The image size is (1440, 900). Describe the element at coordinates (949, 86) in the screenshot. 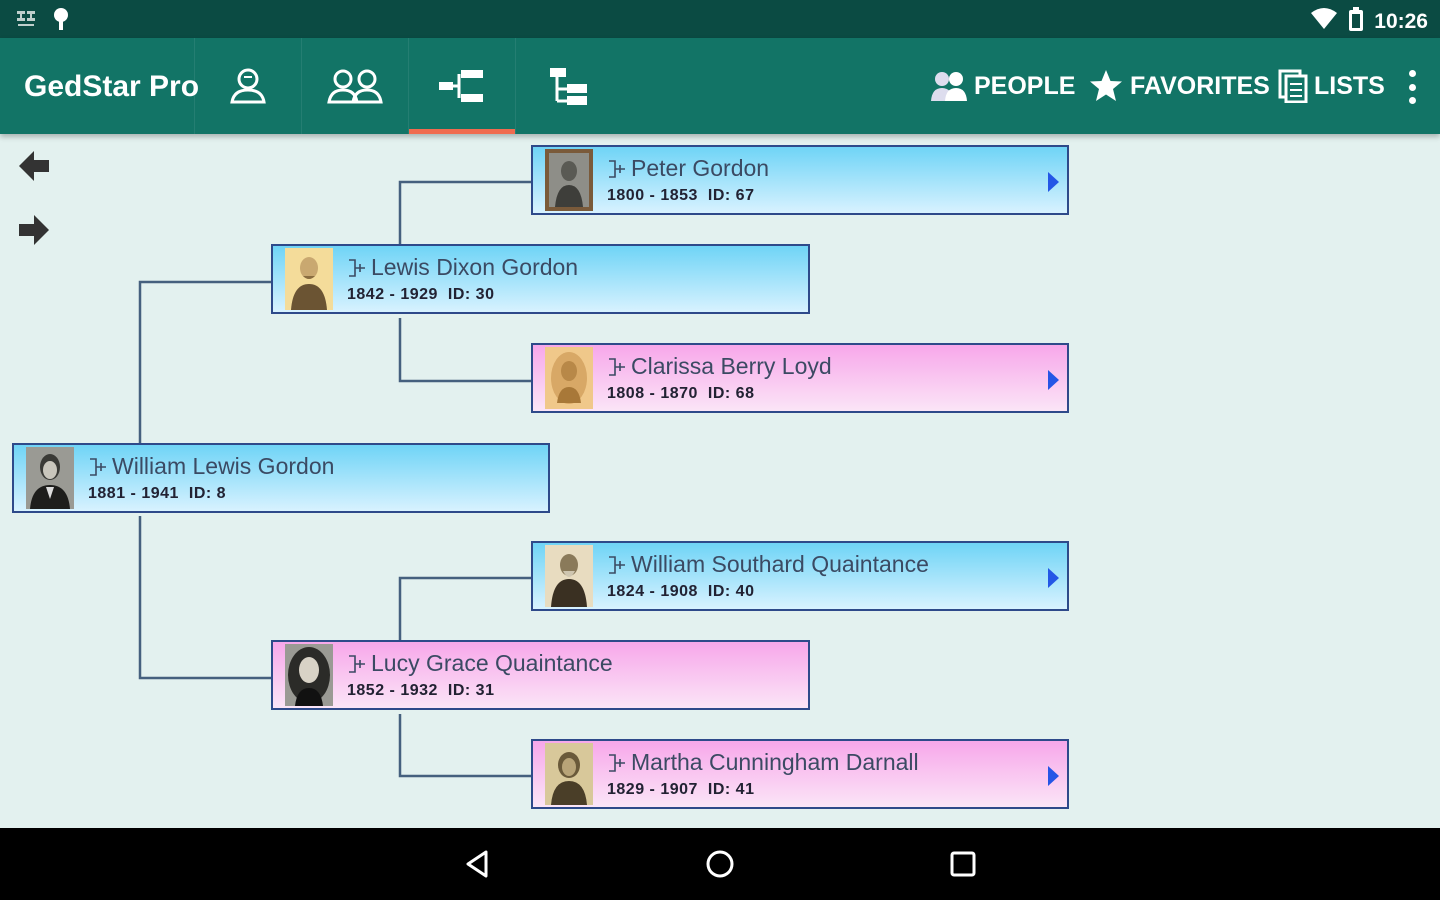

I see `people-icon` at that location.